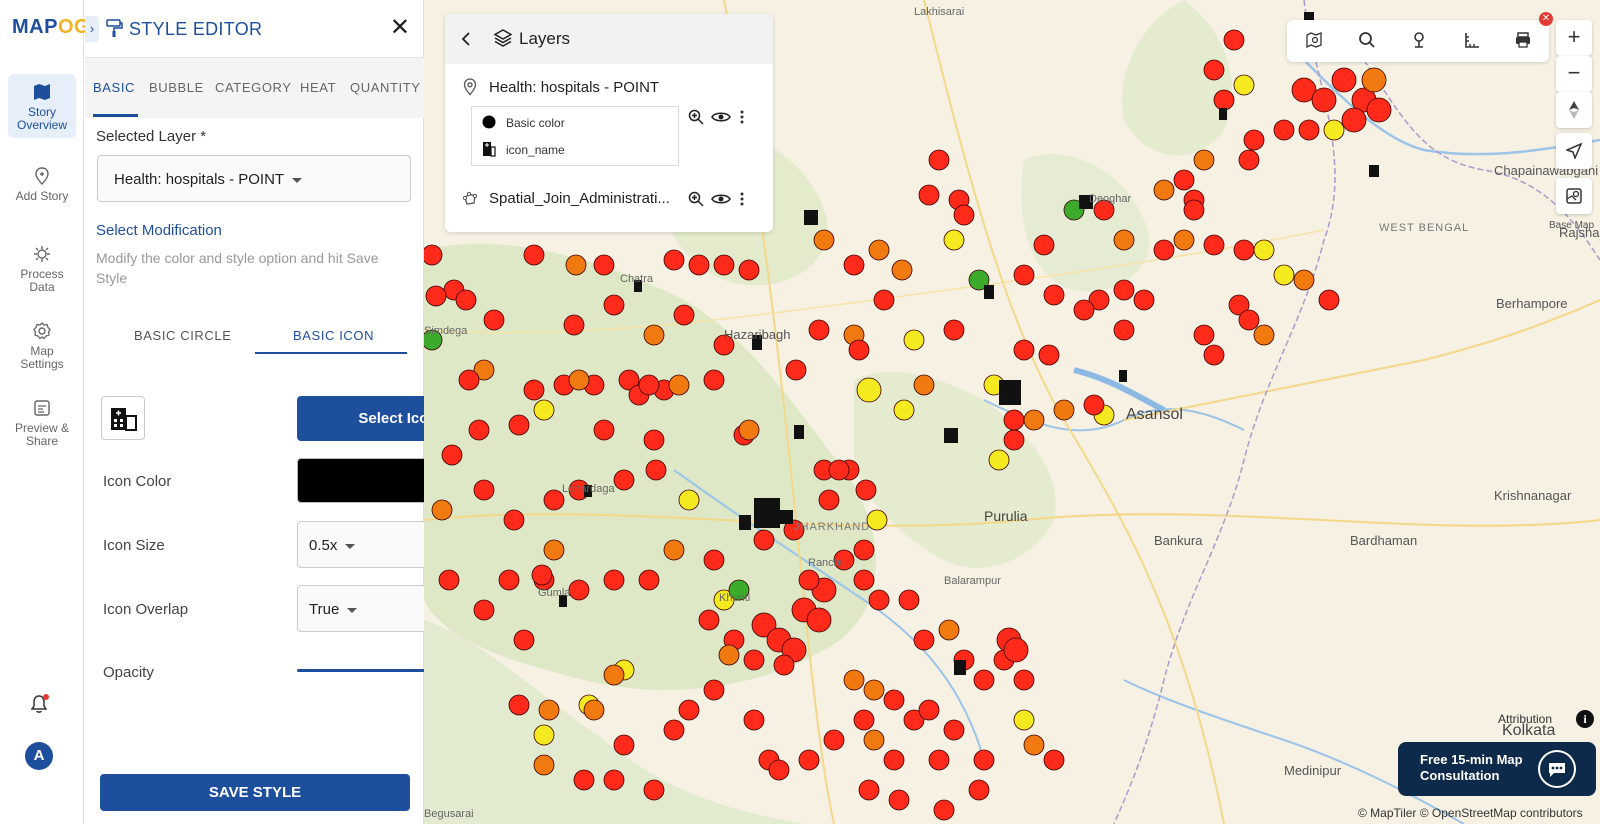 Image resolution: width=1600 pixels, height=824 pixels. I want to click on compass-icon, so click(1574, 110).